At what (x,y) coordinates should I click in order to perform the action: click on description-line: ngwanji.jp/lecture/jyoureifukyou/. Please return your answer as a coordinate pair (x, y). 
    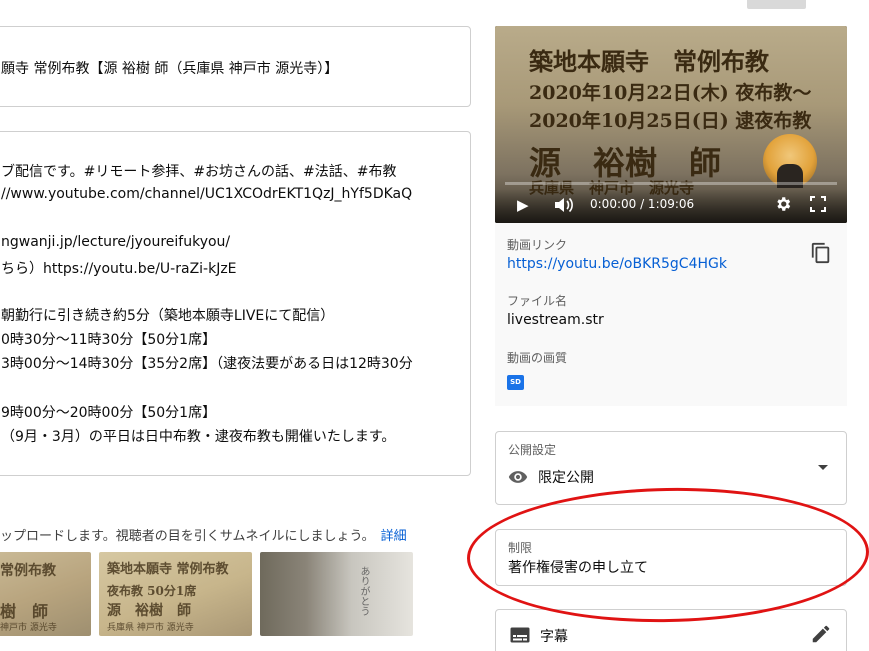
    Looking at the image, I should click on (116, 242).